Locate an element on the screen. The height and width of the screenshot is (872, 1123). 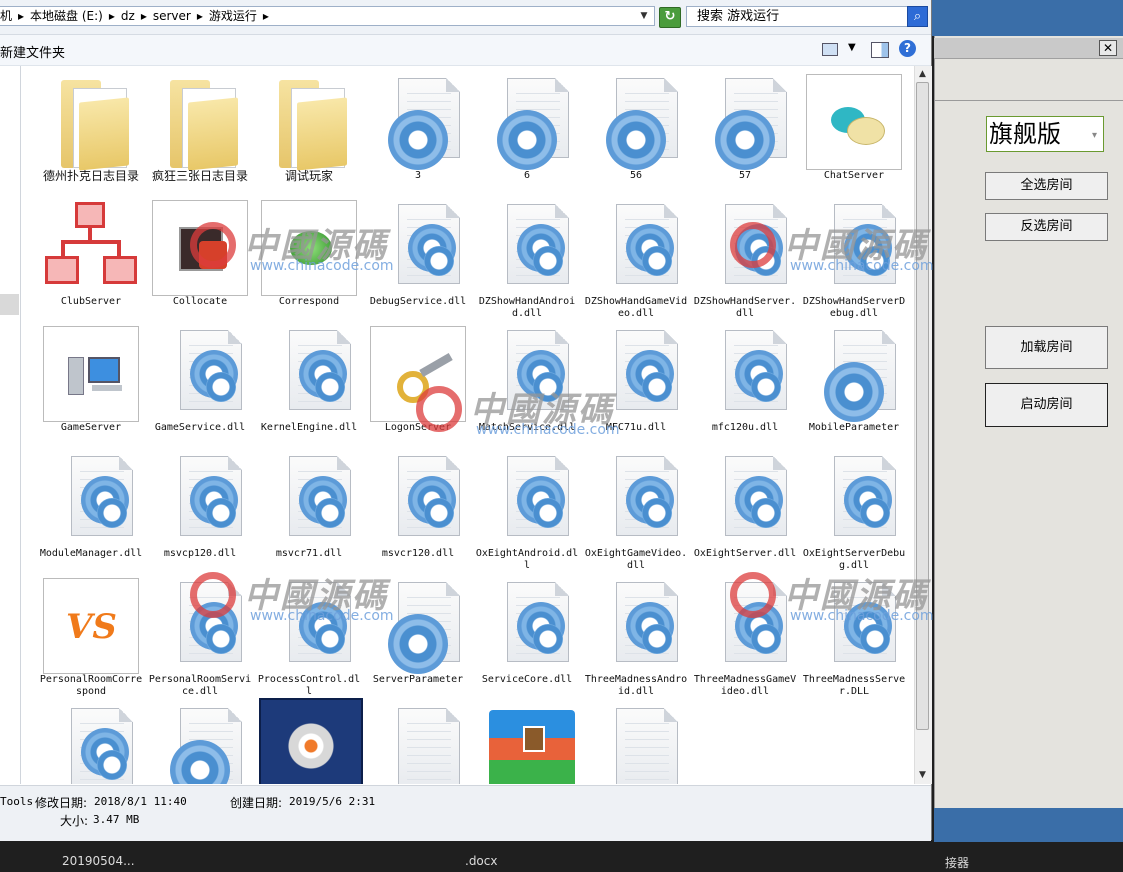
select-all-rooms-button: 全选房间 is located at coordinates (1046, 186).